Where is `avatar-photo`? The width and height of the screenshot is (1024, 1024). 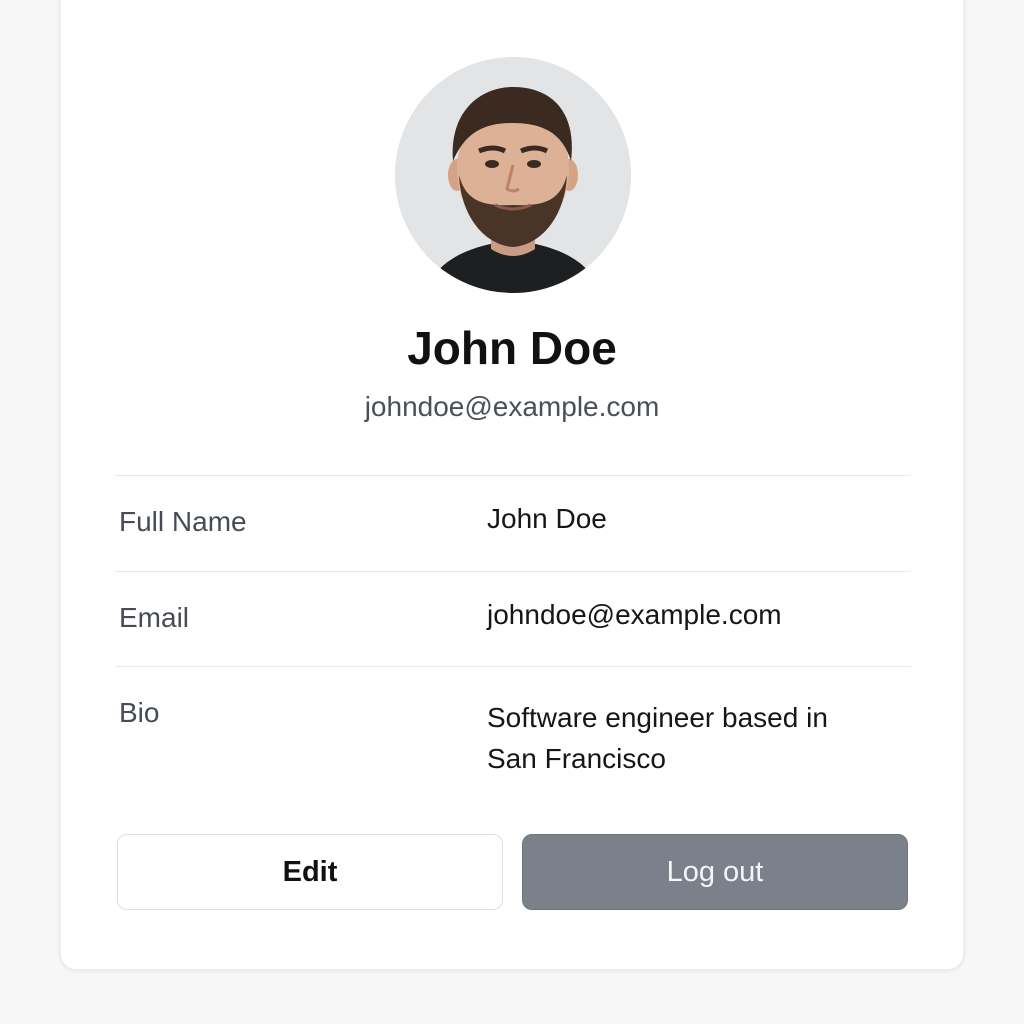 avatar-photo is located at coordinates (513, 175).